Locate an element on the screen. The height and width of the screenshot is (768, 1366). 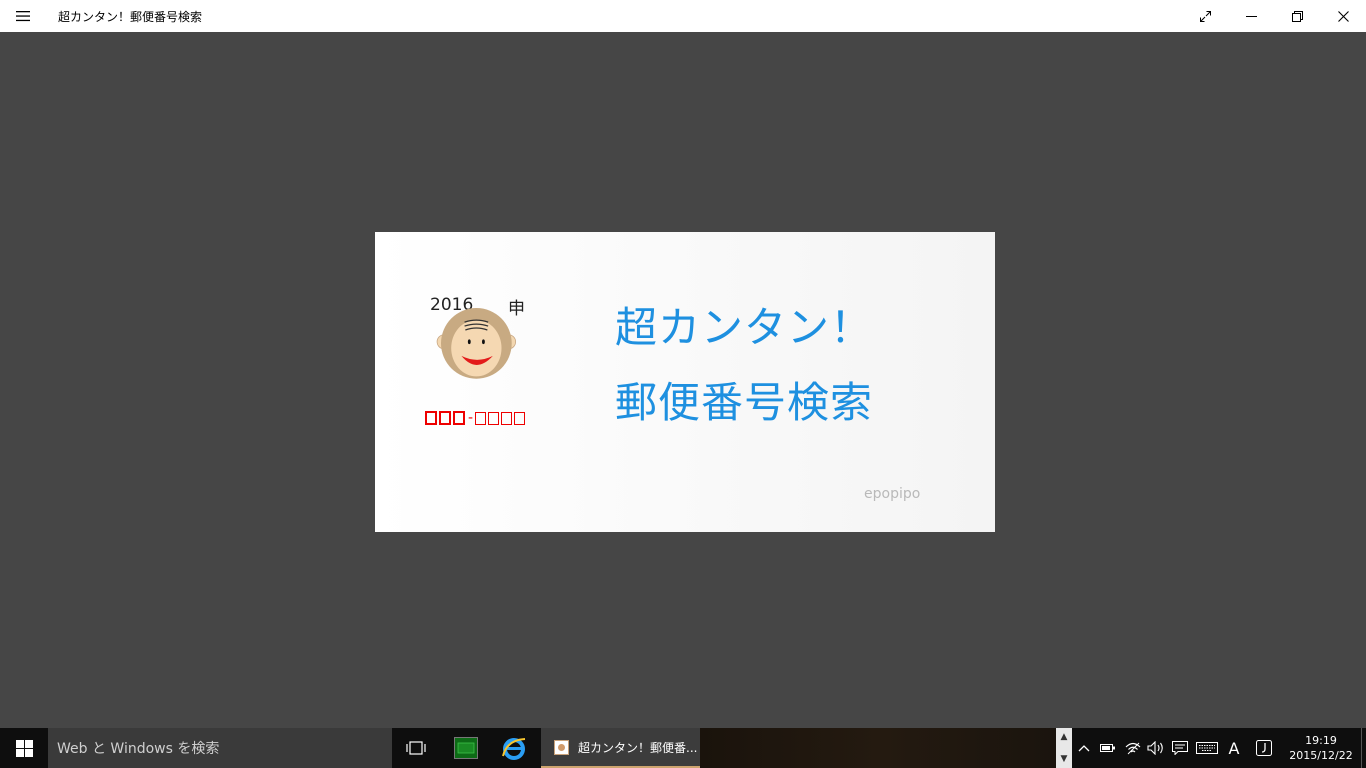
postal-dash: - is located at coordinates (471, 418).